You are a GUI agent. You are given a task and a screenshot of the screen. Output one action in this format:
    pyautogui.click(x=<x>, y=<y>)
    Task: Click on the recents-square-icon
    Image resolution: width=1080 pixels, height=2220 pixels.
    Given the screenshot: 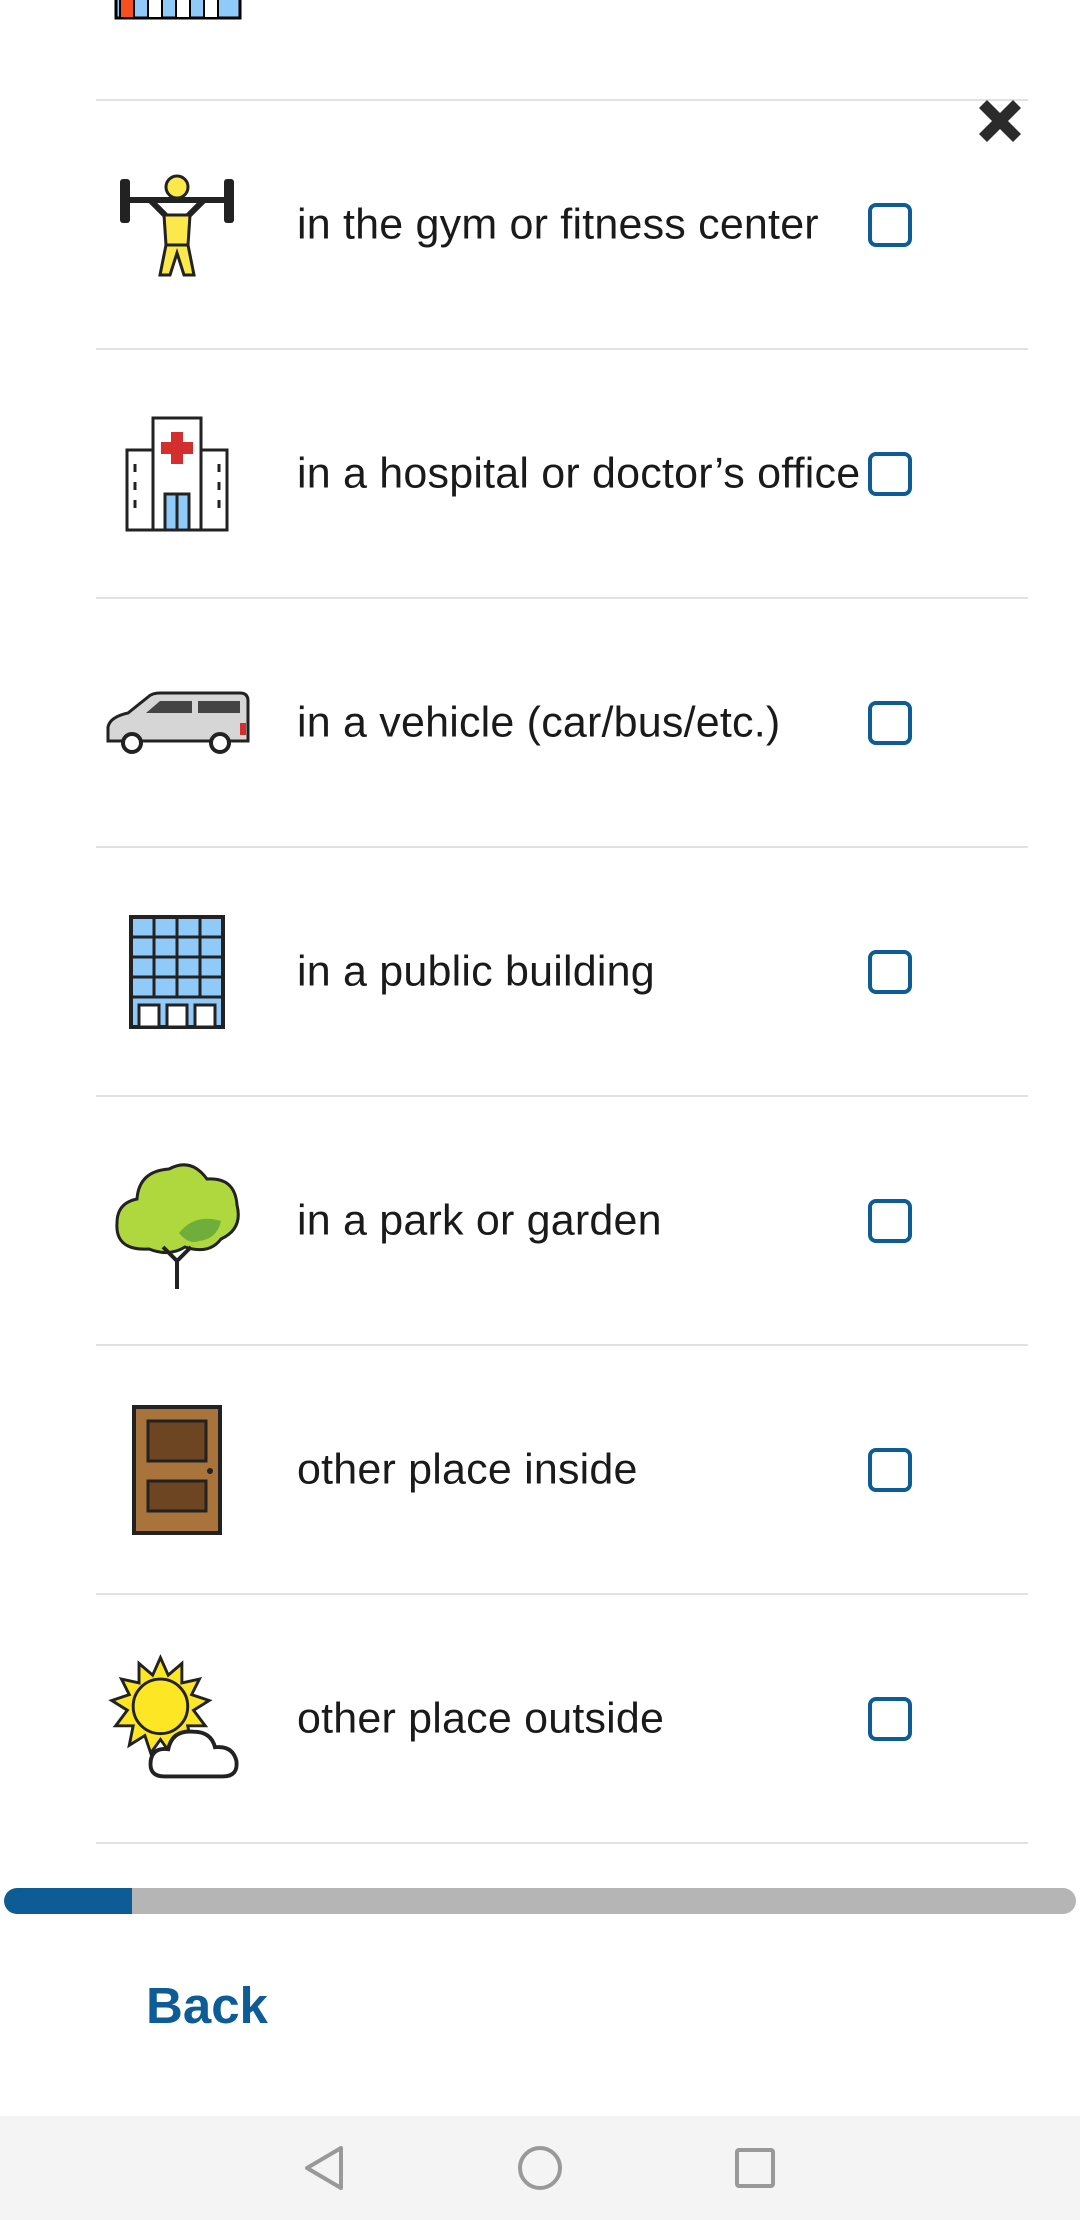 What is the action you would take?
    pyautogui.click(x=755, y=2168)
    